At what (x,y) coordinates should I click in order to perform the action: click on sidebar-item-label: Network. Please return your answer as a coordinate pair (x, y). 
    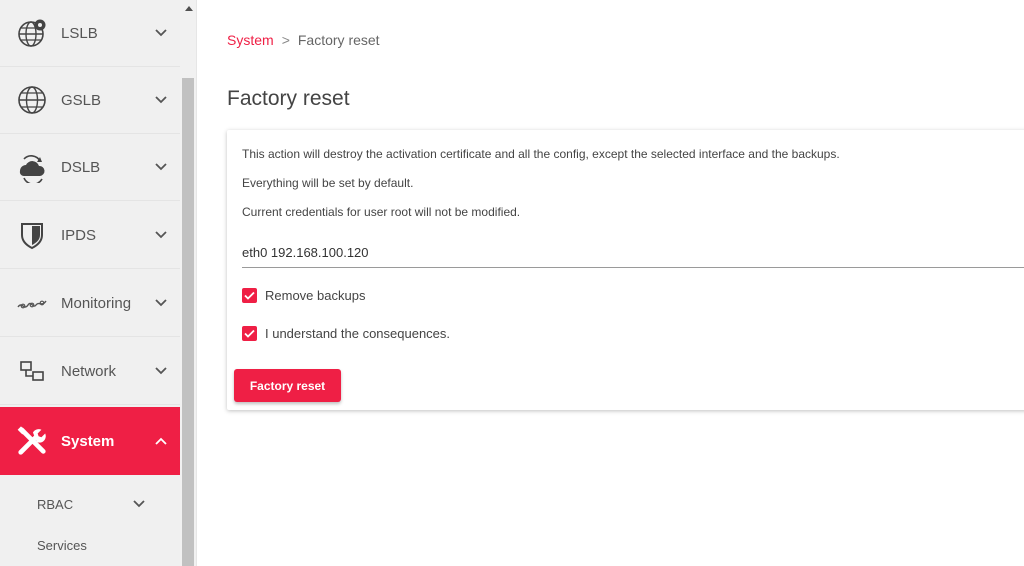
    Looking at the image, I should click on (89, 371).